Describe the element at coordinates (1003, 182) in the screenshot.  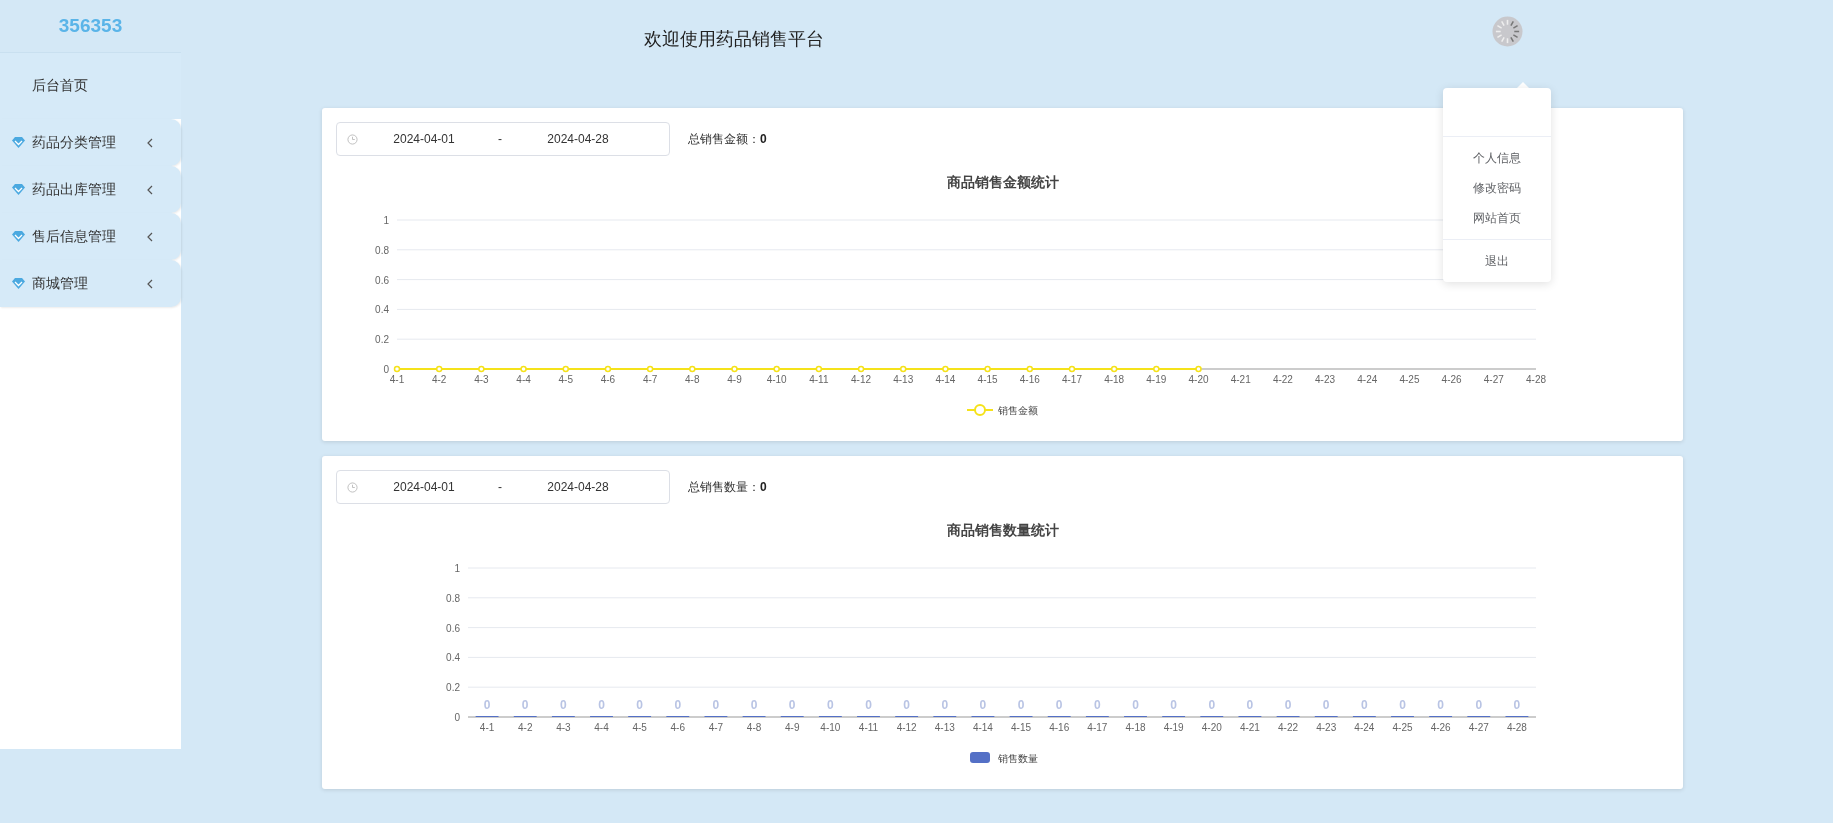
I see `chart-title: 商品销售金额统计` at that location.